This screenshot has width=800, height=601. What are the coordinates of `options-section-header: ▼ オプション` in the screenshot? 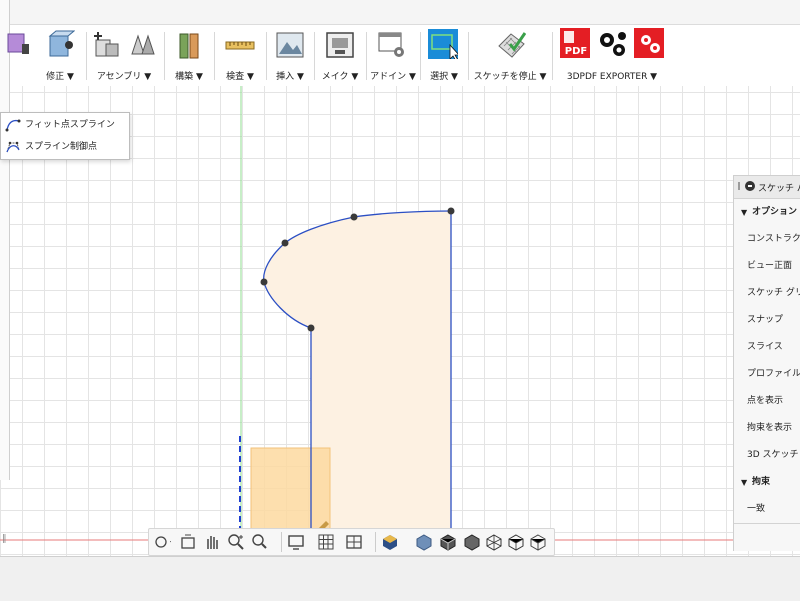 It's located at (767, 212).